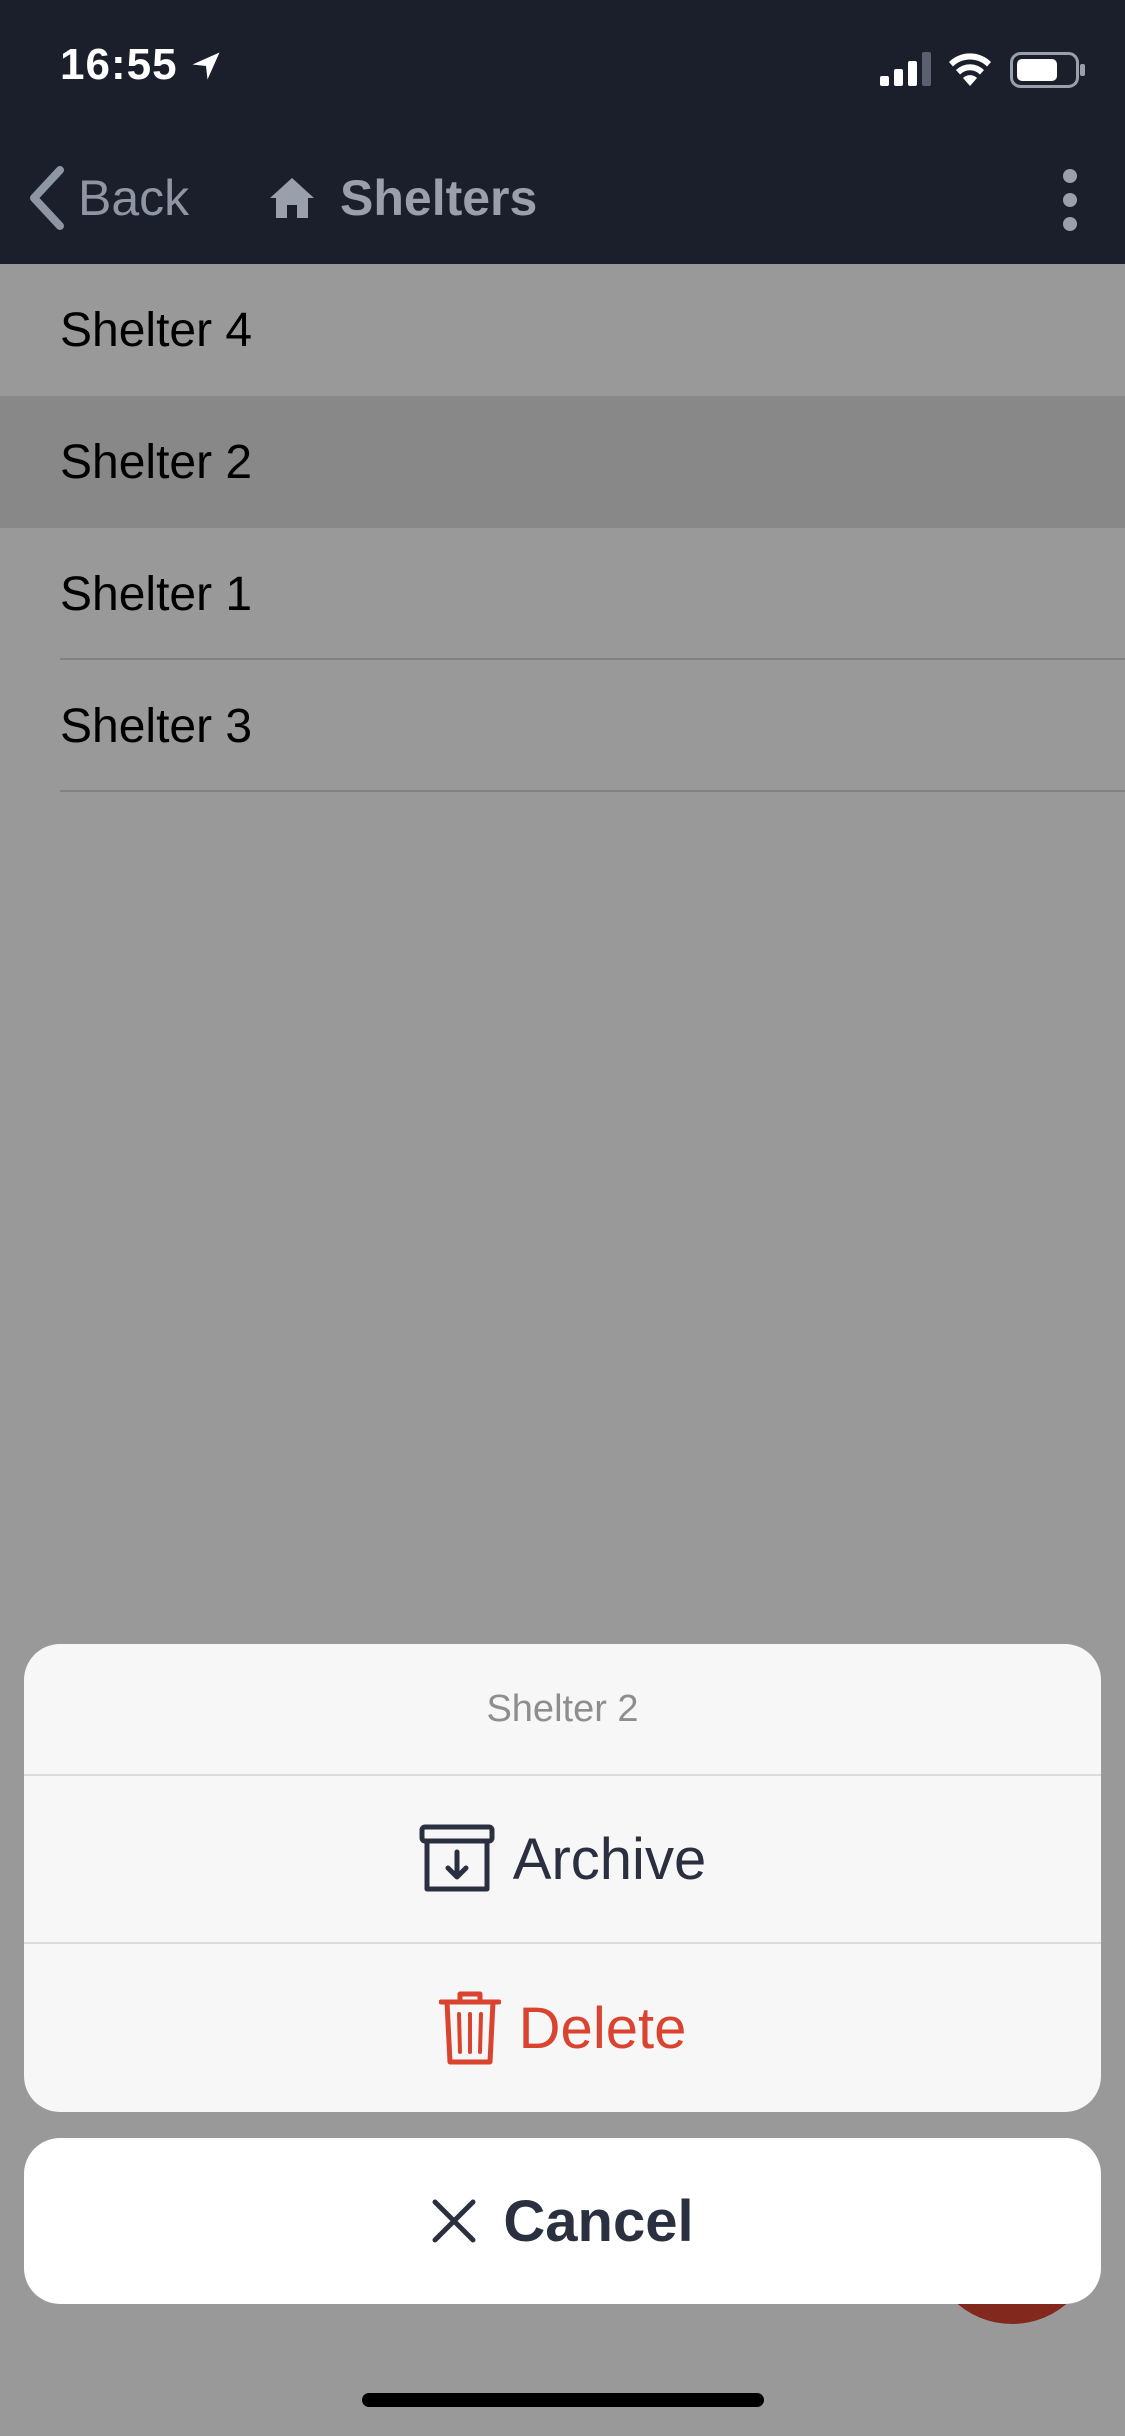  What do you see at coordinates (119, 64) in the screenshot?
I see `status-time: 16:55` at bounding box center [119, 64].